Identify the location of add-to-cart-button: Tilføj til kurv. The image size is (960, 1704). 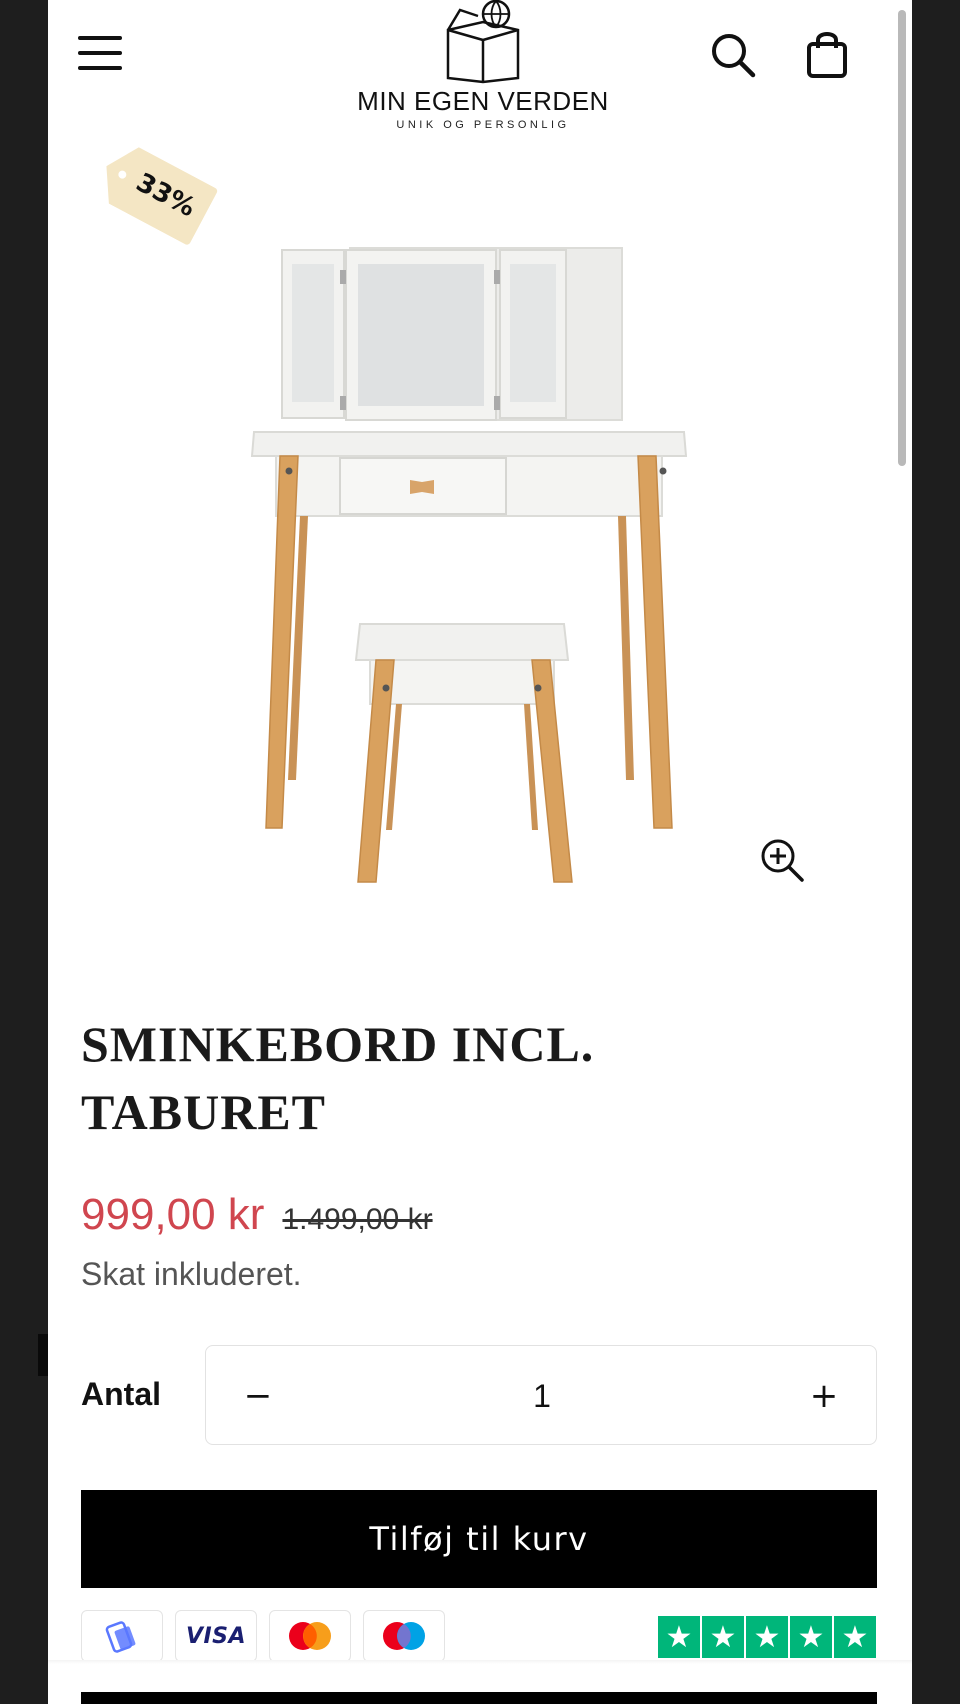
(479, 1539).